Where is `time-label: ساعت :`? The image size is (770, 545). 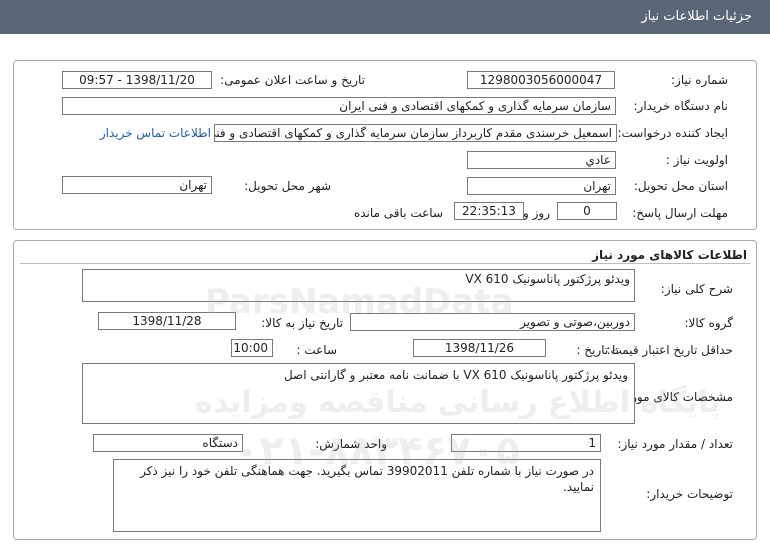
time-label: ساعت : is located at coordinates (316, 350).